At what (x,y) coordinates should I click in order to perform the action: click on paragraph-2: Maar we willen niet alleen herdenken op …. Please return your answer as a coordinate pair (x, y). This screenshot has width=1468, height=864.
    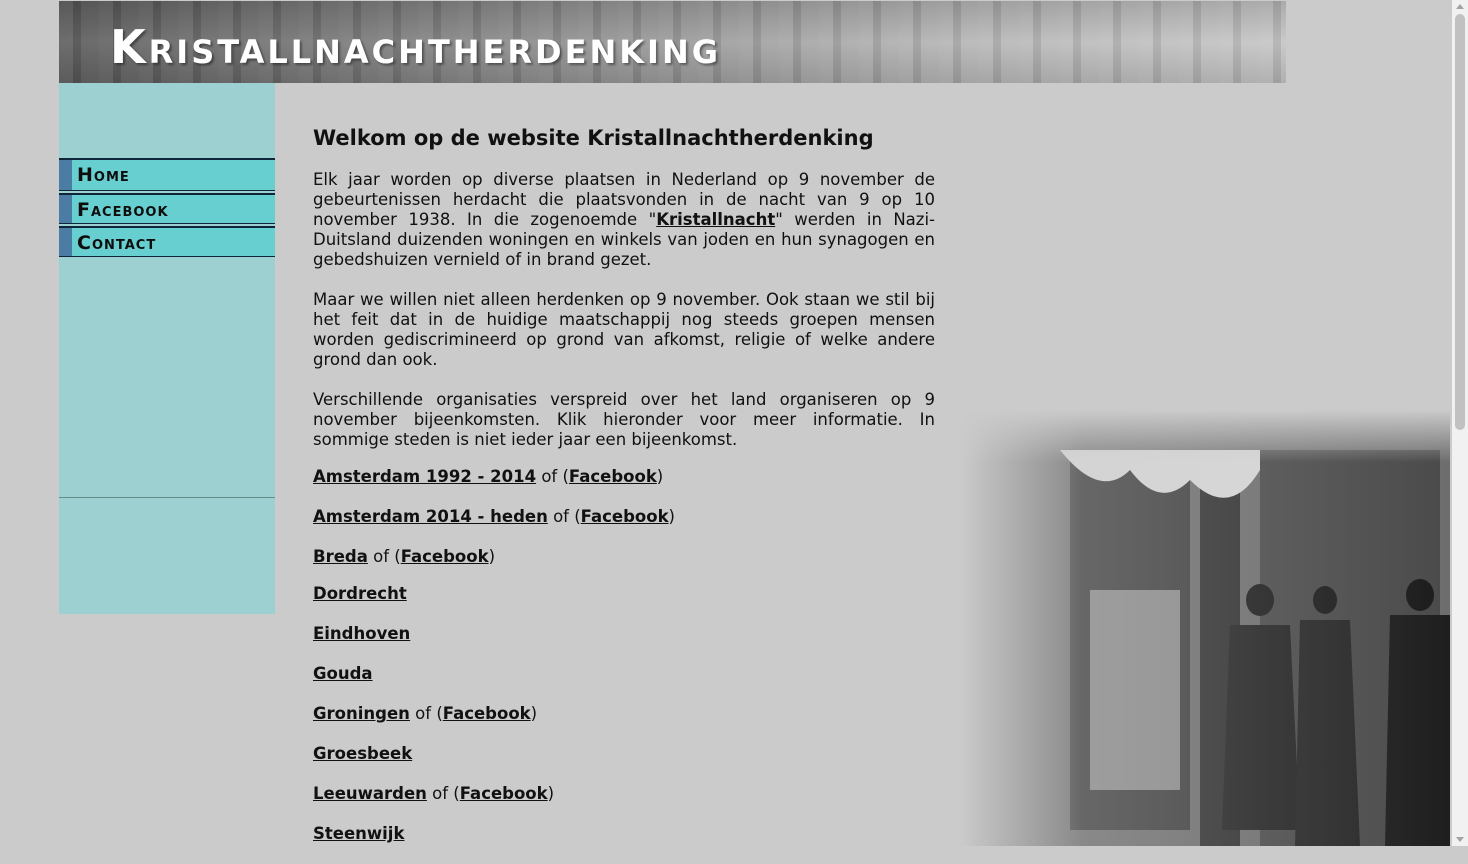
    Looking at the image, I should click on (624, 329).